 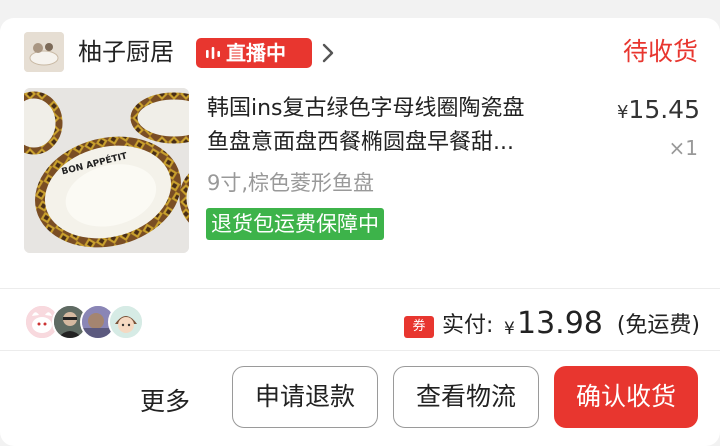 I want to click on coupon-tag: 券, so click(x=419, y=327).